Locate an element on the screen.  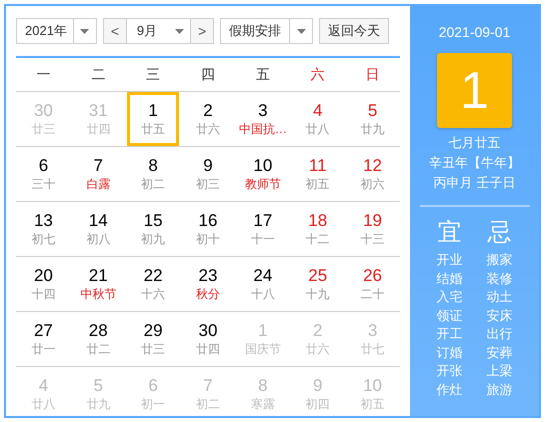
lunar-date: 初十 is located at coordinates (208, 239).